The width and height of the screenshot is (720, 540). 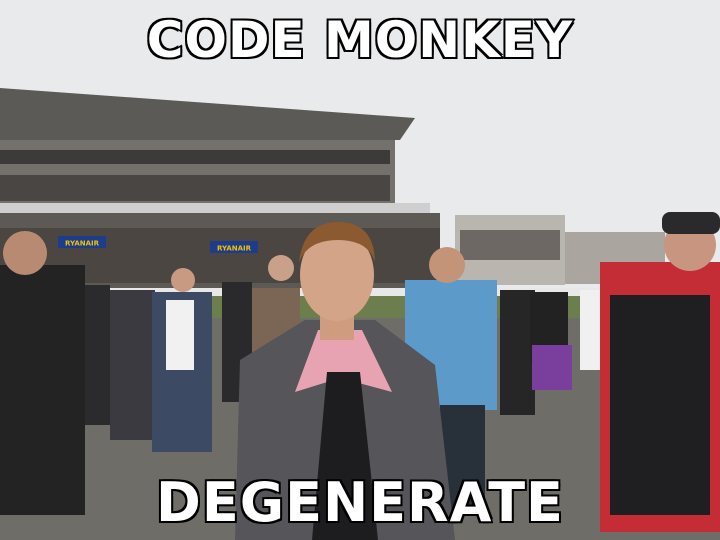 What do you see at coordinates (510, 245) in the screenshot?
I see `side-stand-crowd` at bounding box center [510, 245].